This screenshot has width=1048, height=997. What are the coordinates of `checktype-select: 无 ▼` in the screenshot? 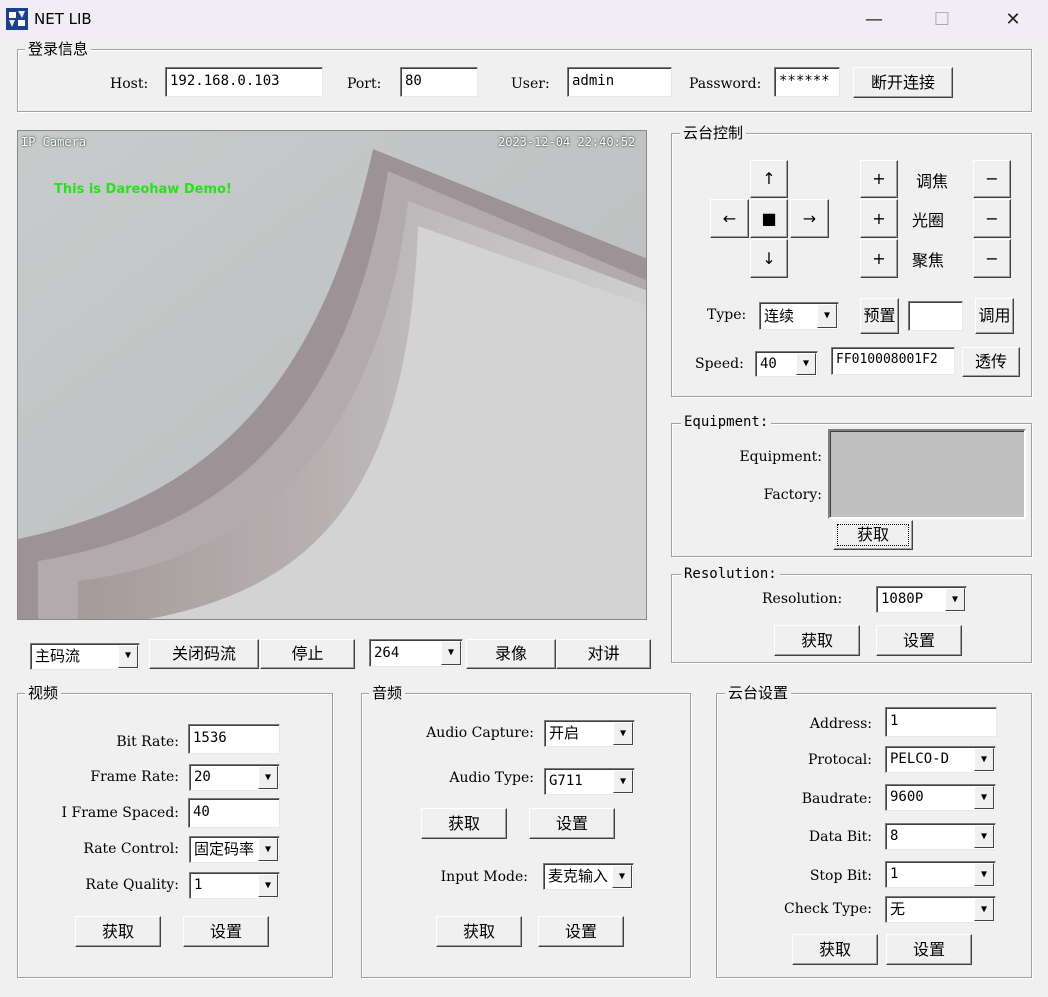 It's located at (940, 909).